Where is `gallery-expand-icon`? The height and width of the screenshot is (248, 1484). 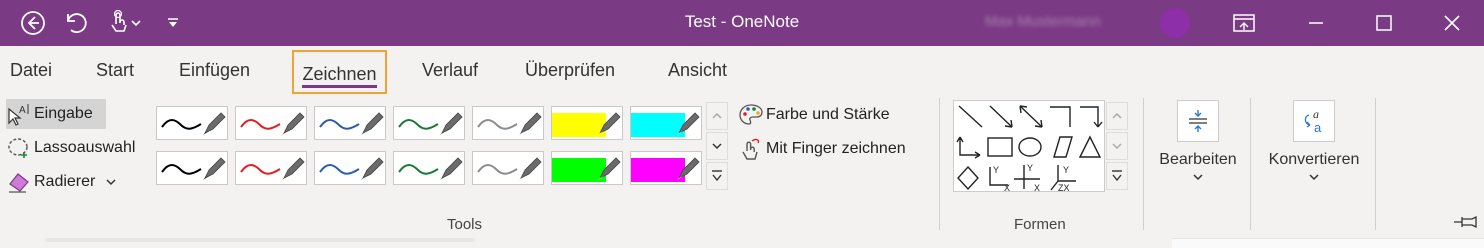
gallery-expand-icon is located at coordinates (717, 176).